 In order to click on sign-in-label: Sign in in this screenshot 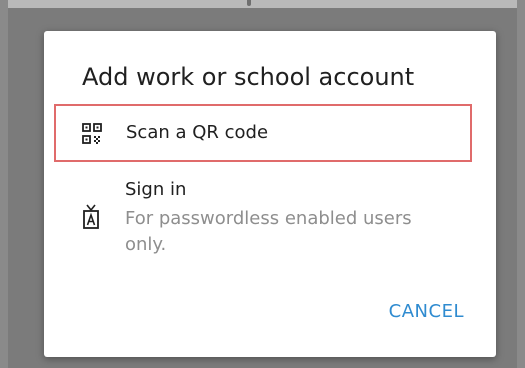, I will do `click(156, 189)`.